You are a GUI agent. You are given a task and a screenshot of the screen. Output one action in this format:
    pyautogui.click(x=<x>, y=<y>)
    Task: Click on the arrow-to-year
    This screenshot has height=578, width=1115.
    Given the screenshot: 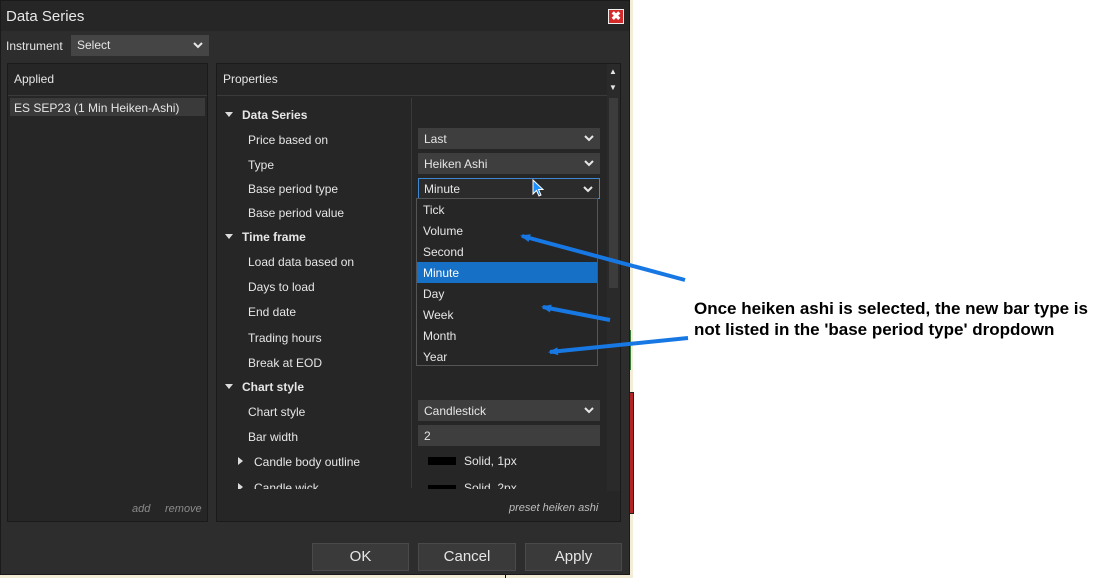 What is the action you would take?
    pyautogui.click(x=618, y=346)
    